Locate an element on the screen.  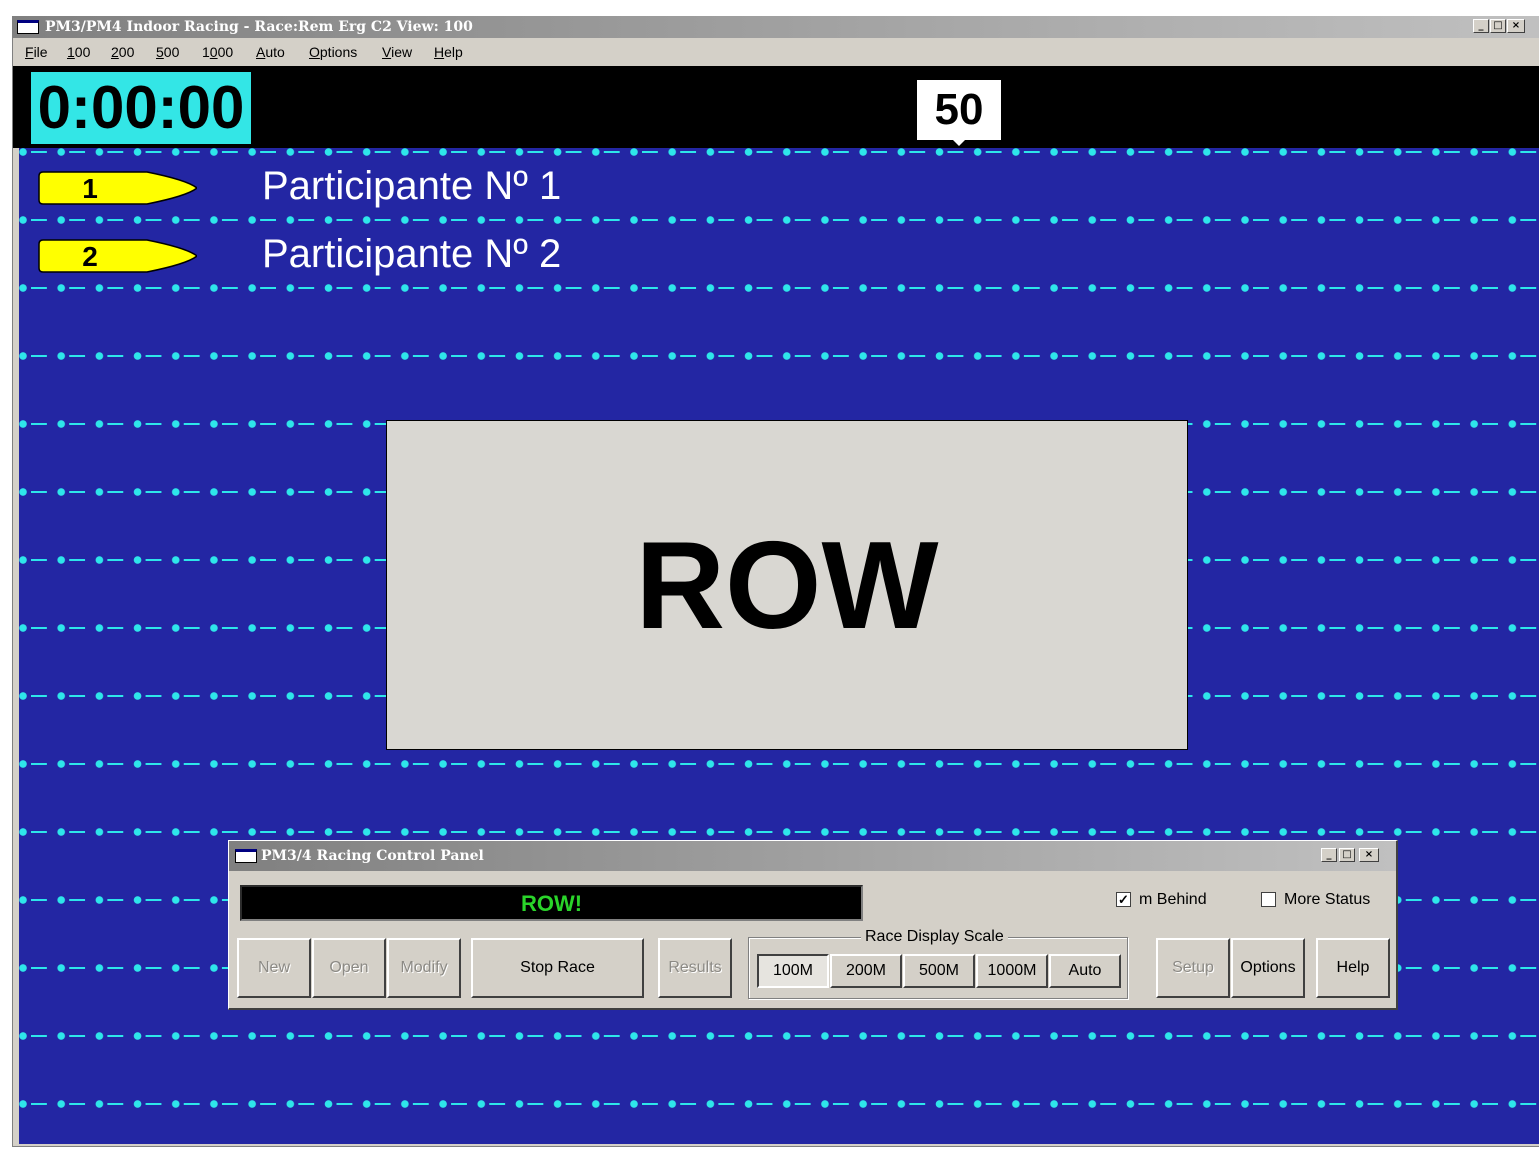
control-panel-title-bar: PM3/4 Racing Control Panel _ □ × is located at coordinates (812, 856).